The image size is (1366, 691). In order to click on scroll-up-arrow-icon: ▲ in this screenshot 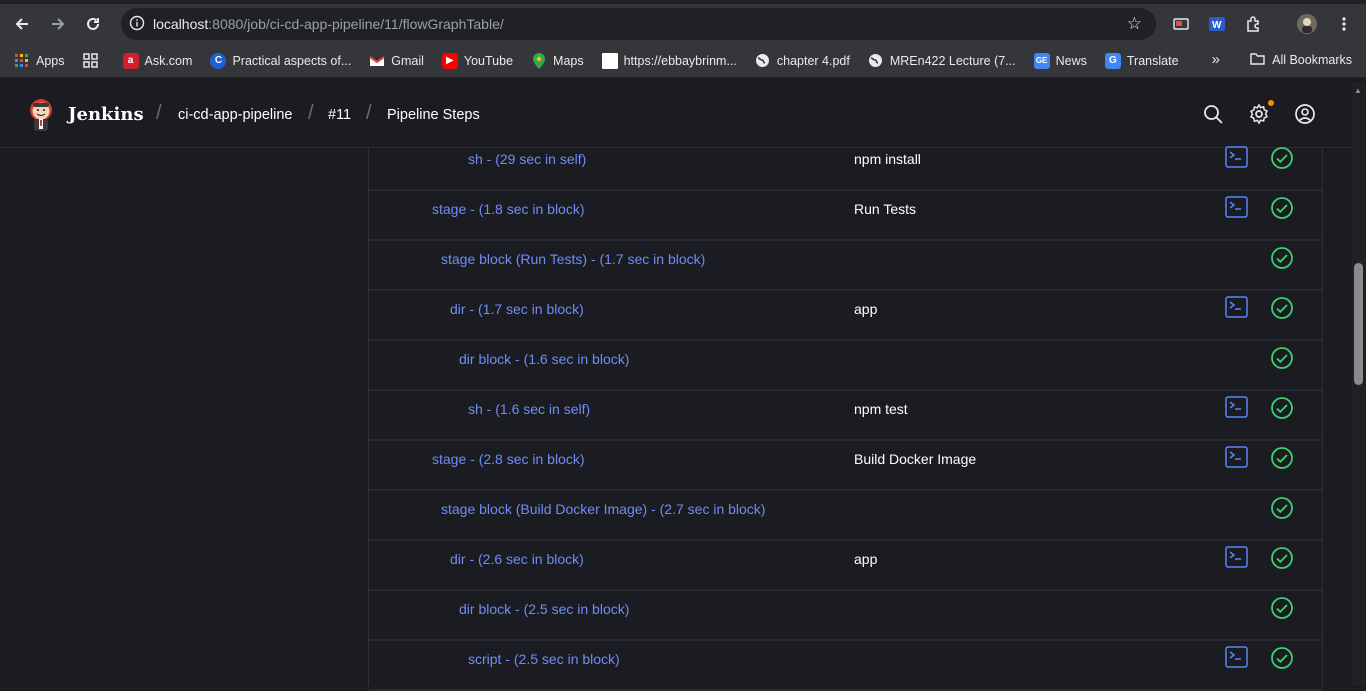, I will do `click(1358, 90)`.